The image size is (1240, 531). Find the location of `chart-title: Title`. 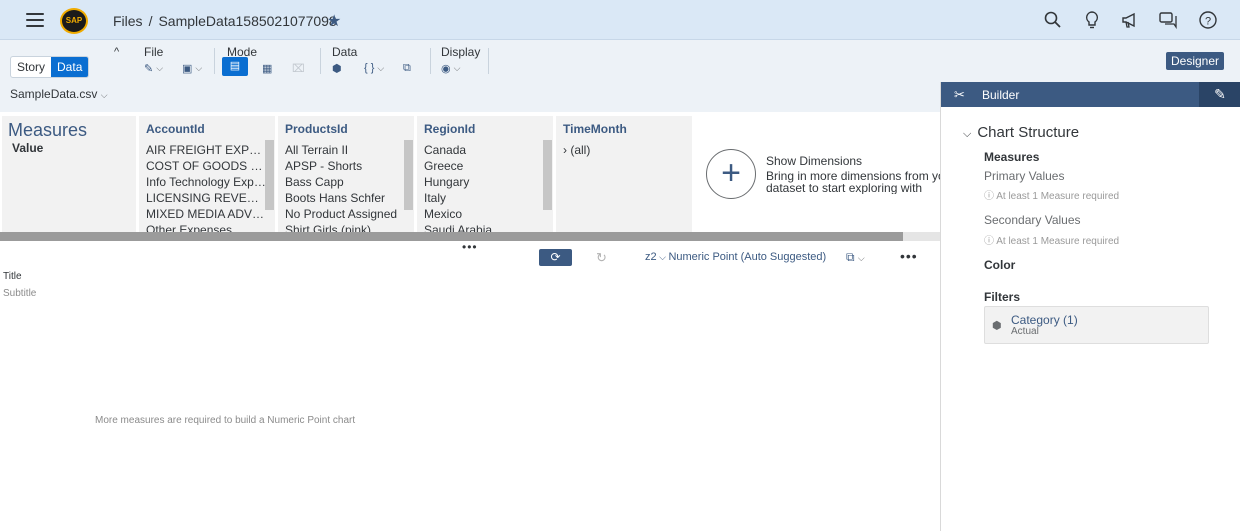

chart-title: Title is located at coordinates (12, 276).